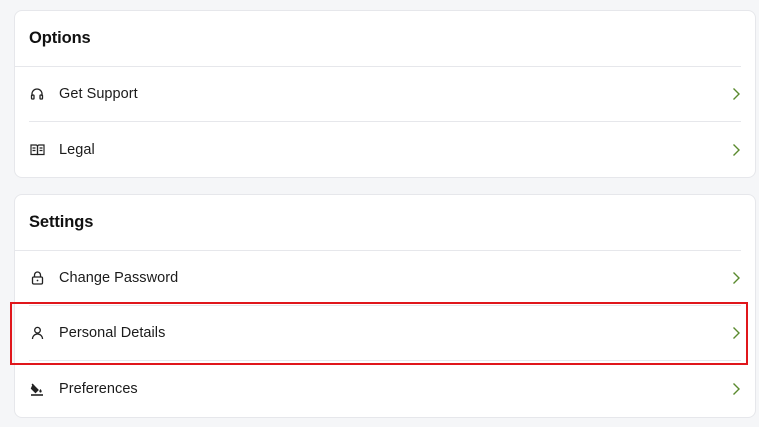 This screenshot has height=427, width=759. What do you see at coordinates (37, 150) in the screenshot?
I see `book-icon` at bounding box center [37, 150].